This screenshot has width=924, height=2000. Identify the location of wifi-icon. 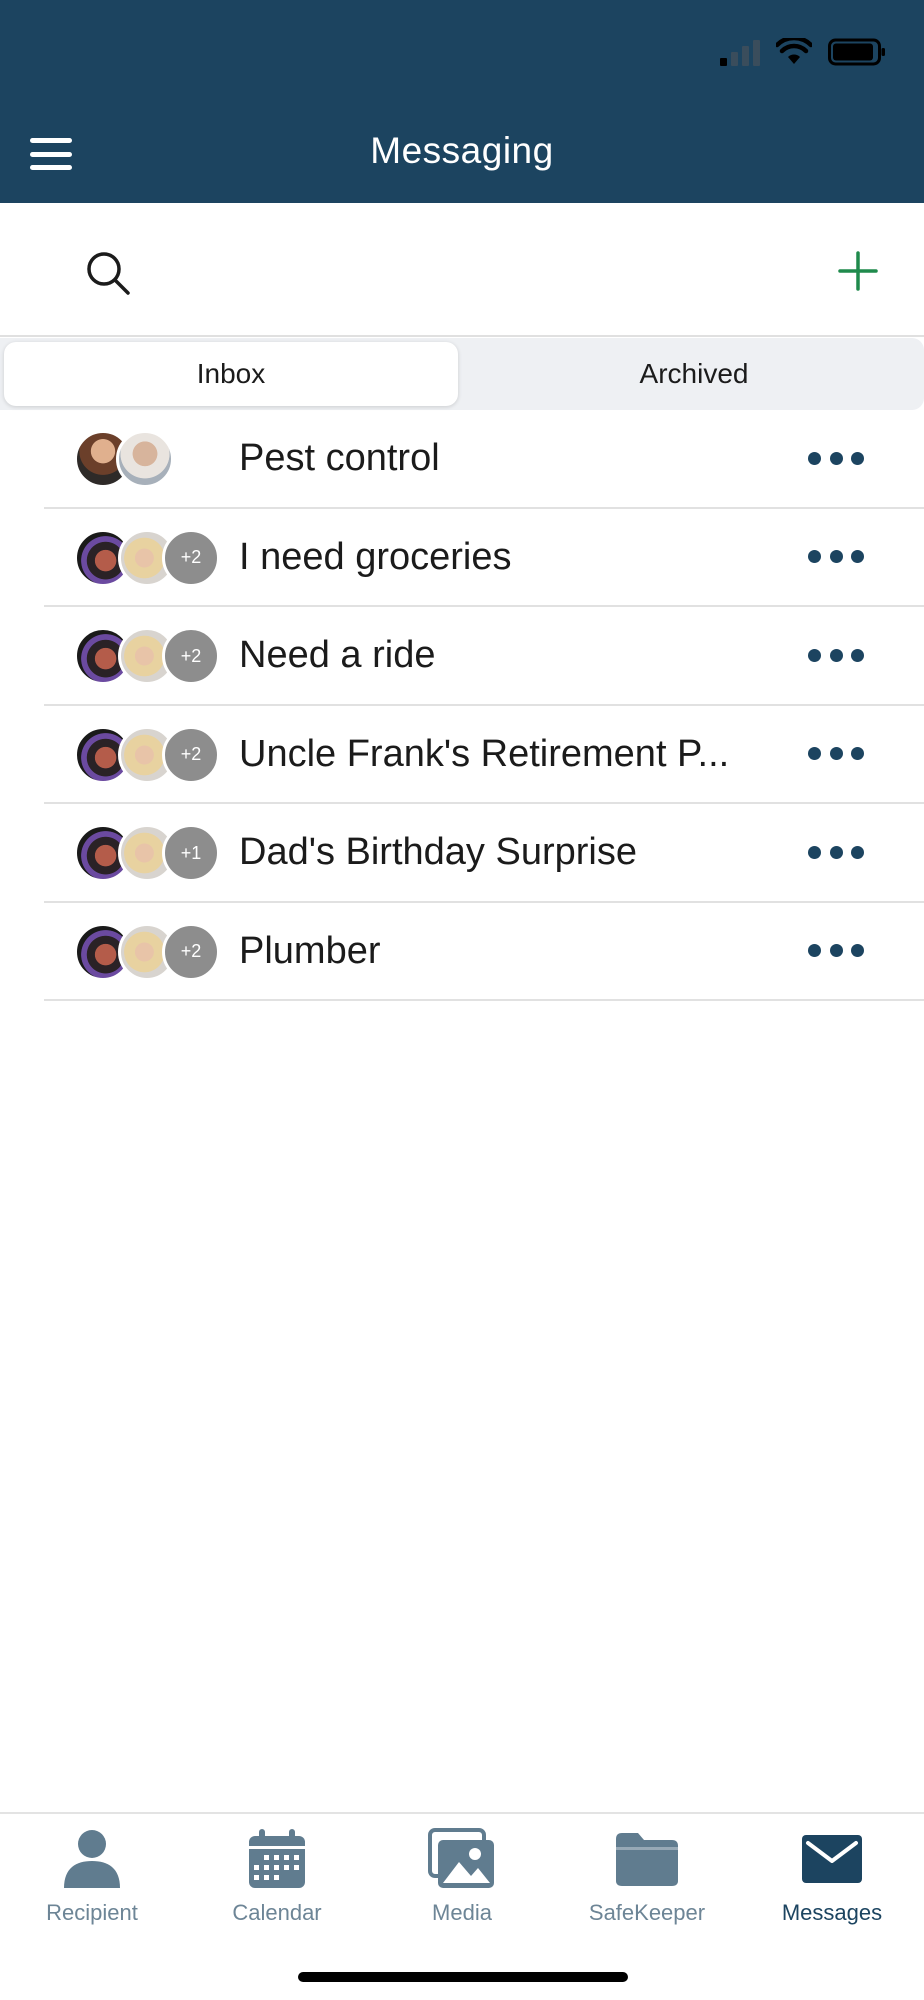
(794, 51).